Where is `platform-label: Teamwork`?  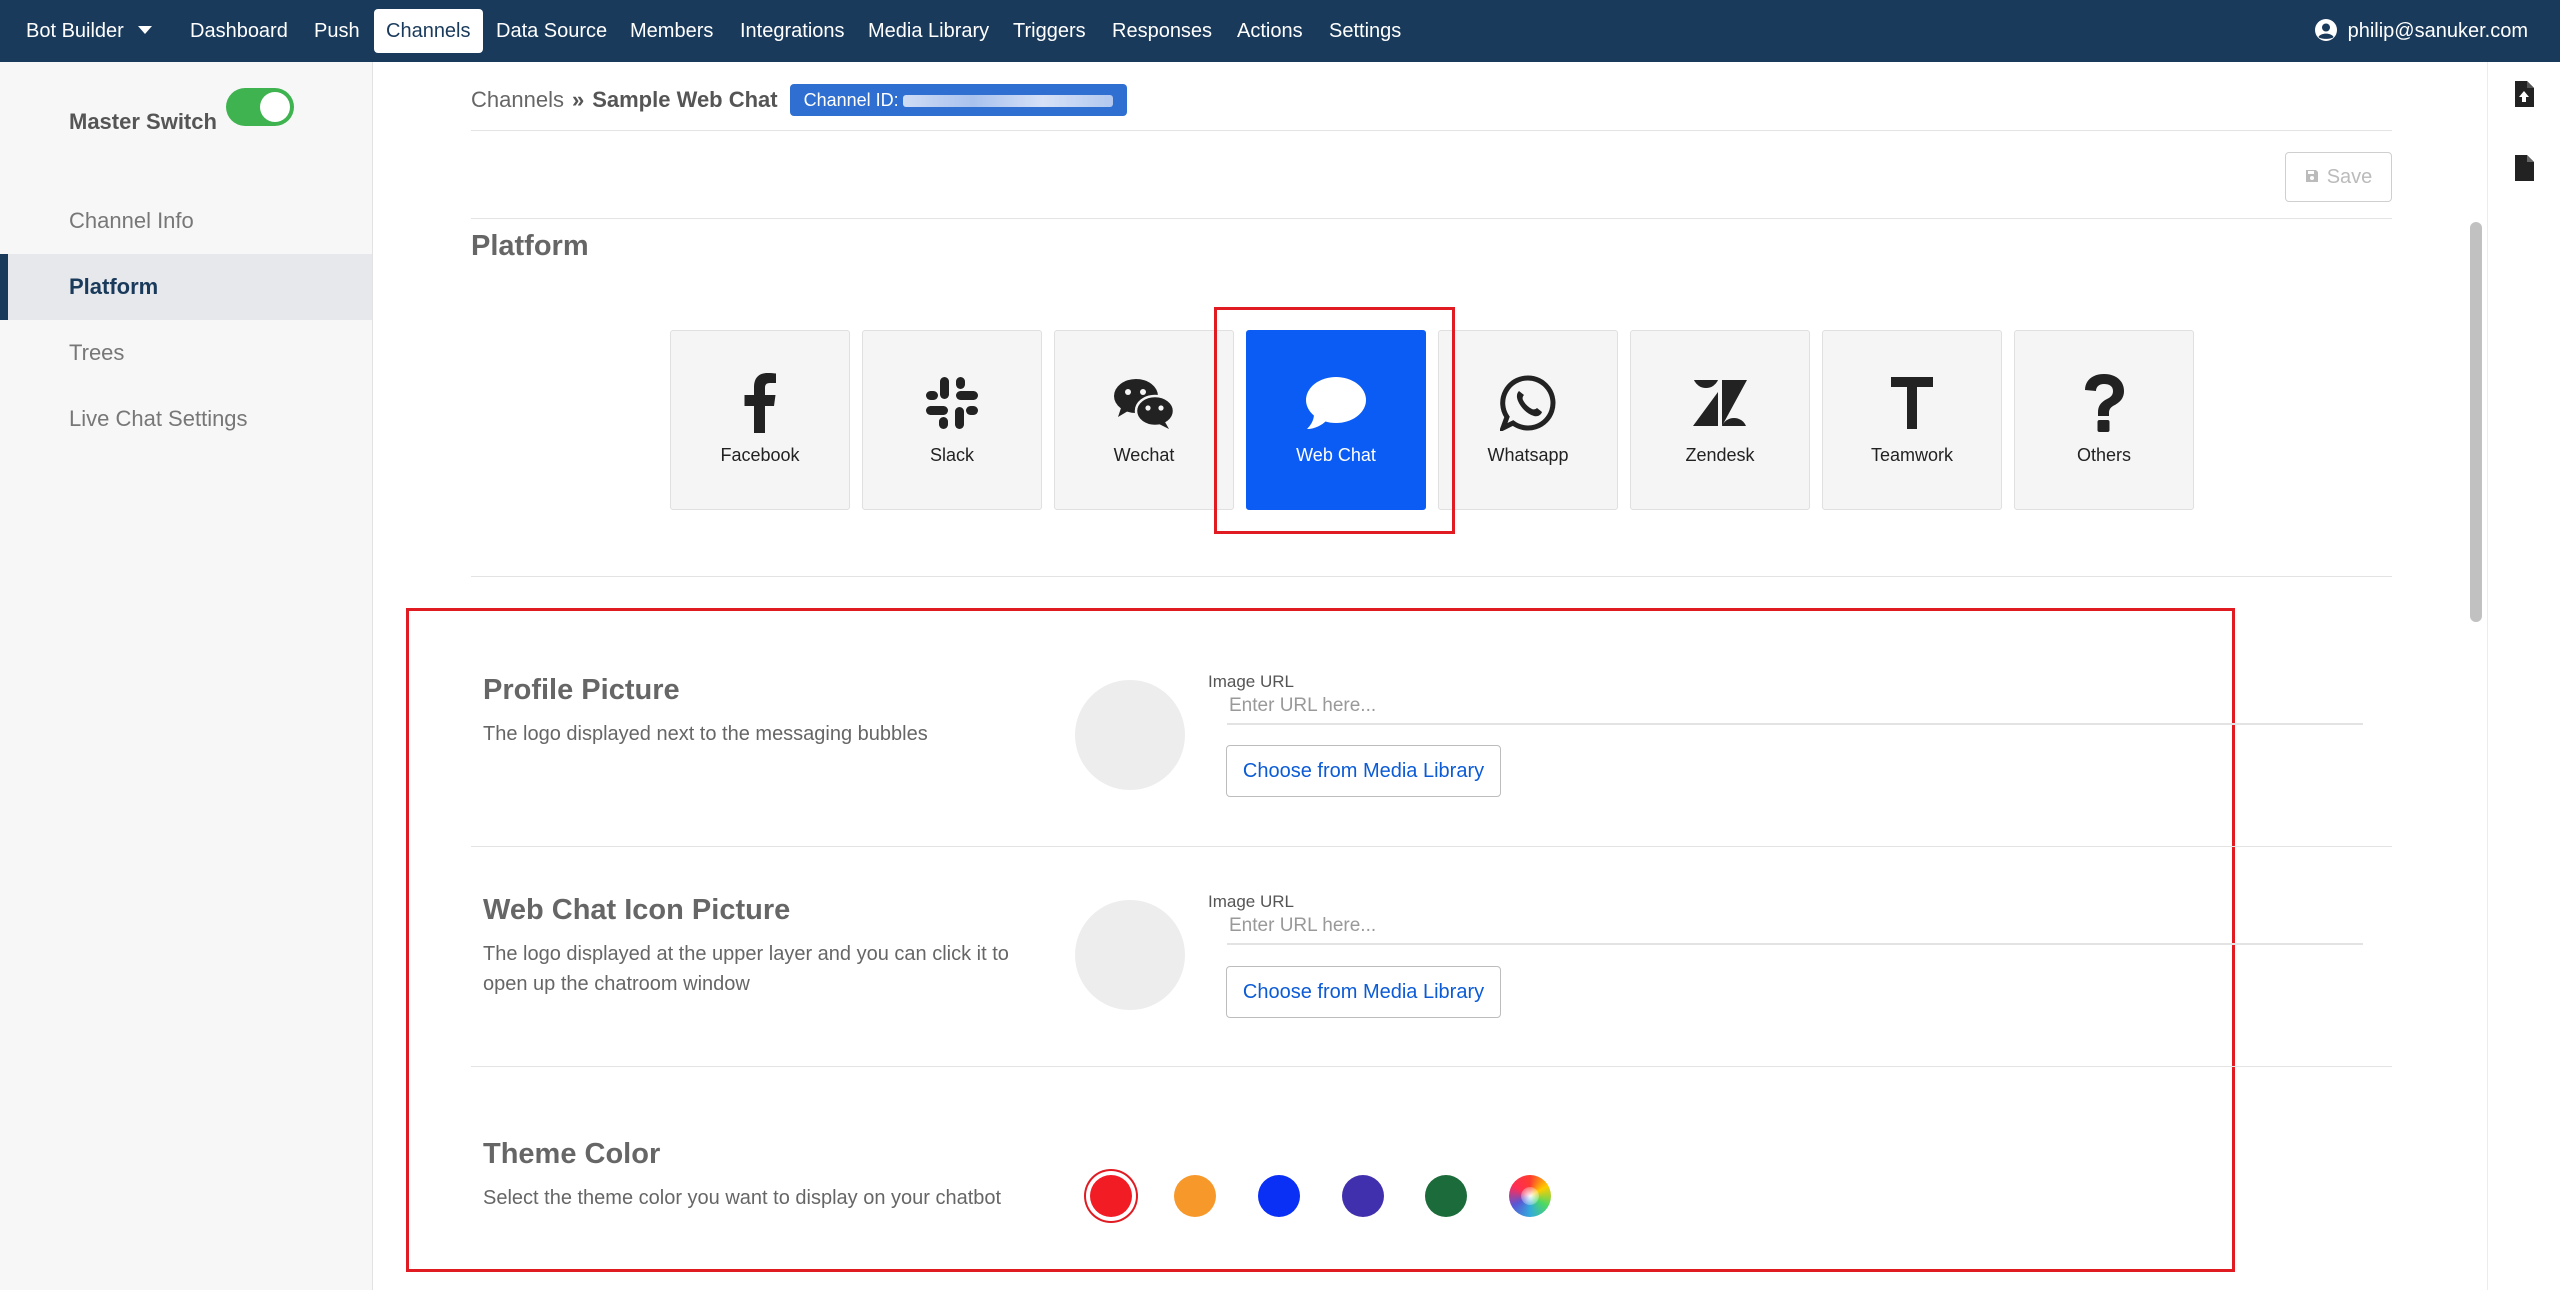
platform-label: Teamwork is located at coordinates (1912, 455).